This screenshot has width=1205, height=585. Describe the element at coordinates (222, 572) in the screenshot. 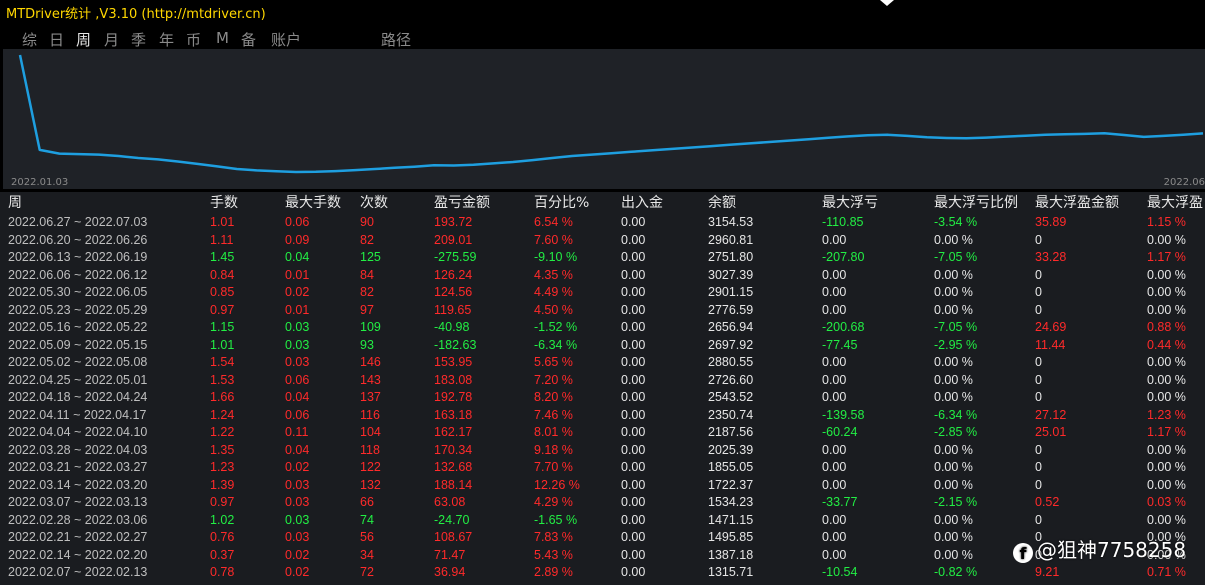

I see `cell-lots: 0.78` at that location.